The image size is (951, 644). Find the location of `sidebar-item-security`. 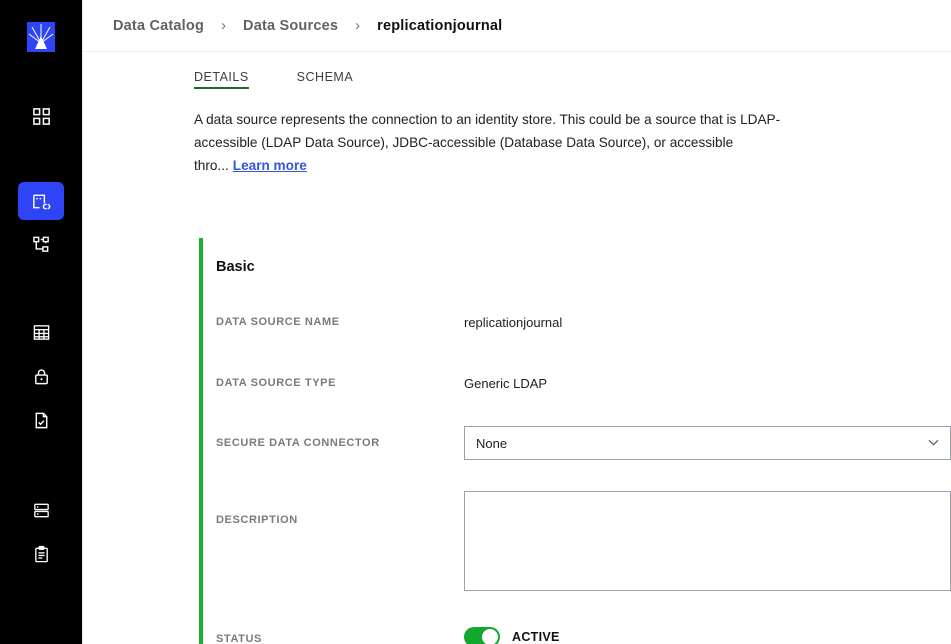

sidebar-item-security is located at coordinates (41, 376).